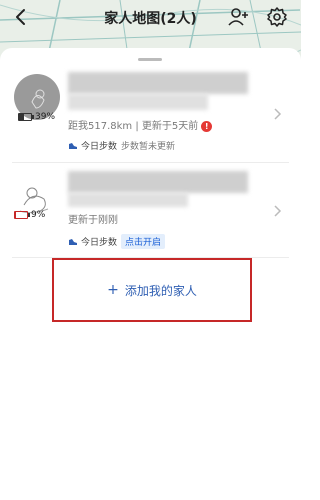 The height and width of the screenshot is (500, 320). I want to click on location-status: 更新于刚刚, so click(93, 218).